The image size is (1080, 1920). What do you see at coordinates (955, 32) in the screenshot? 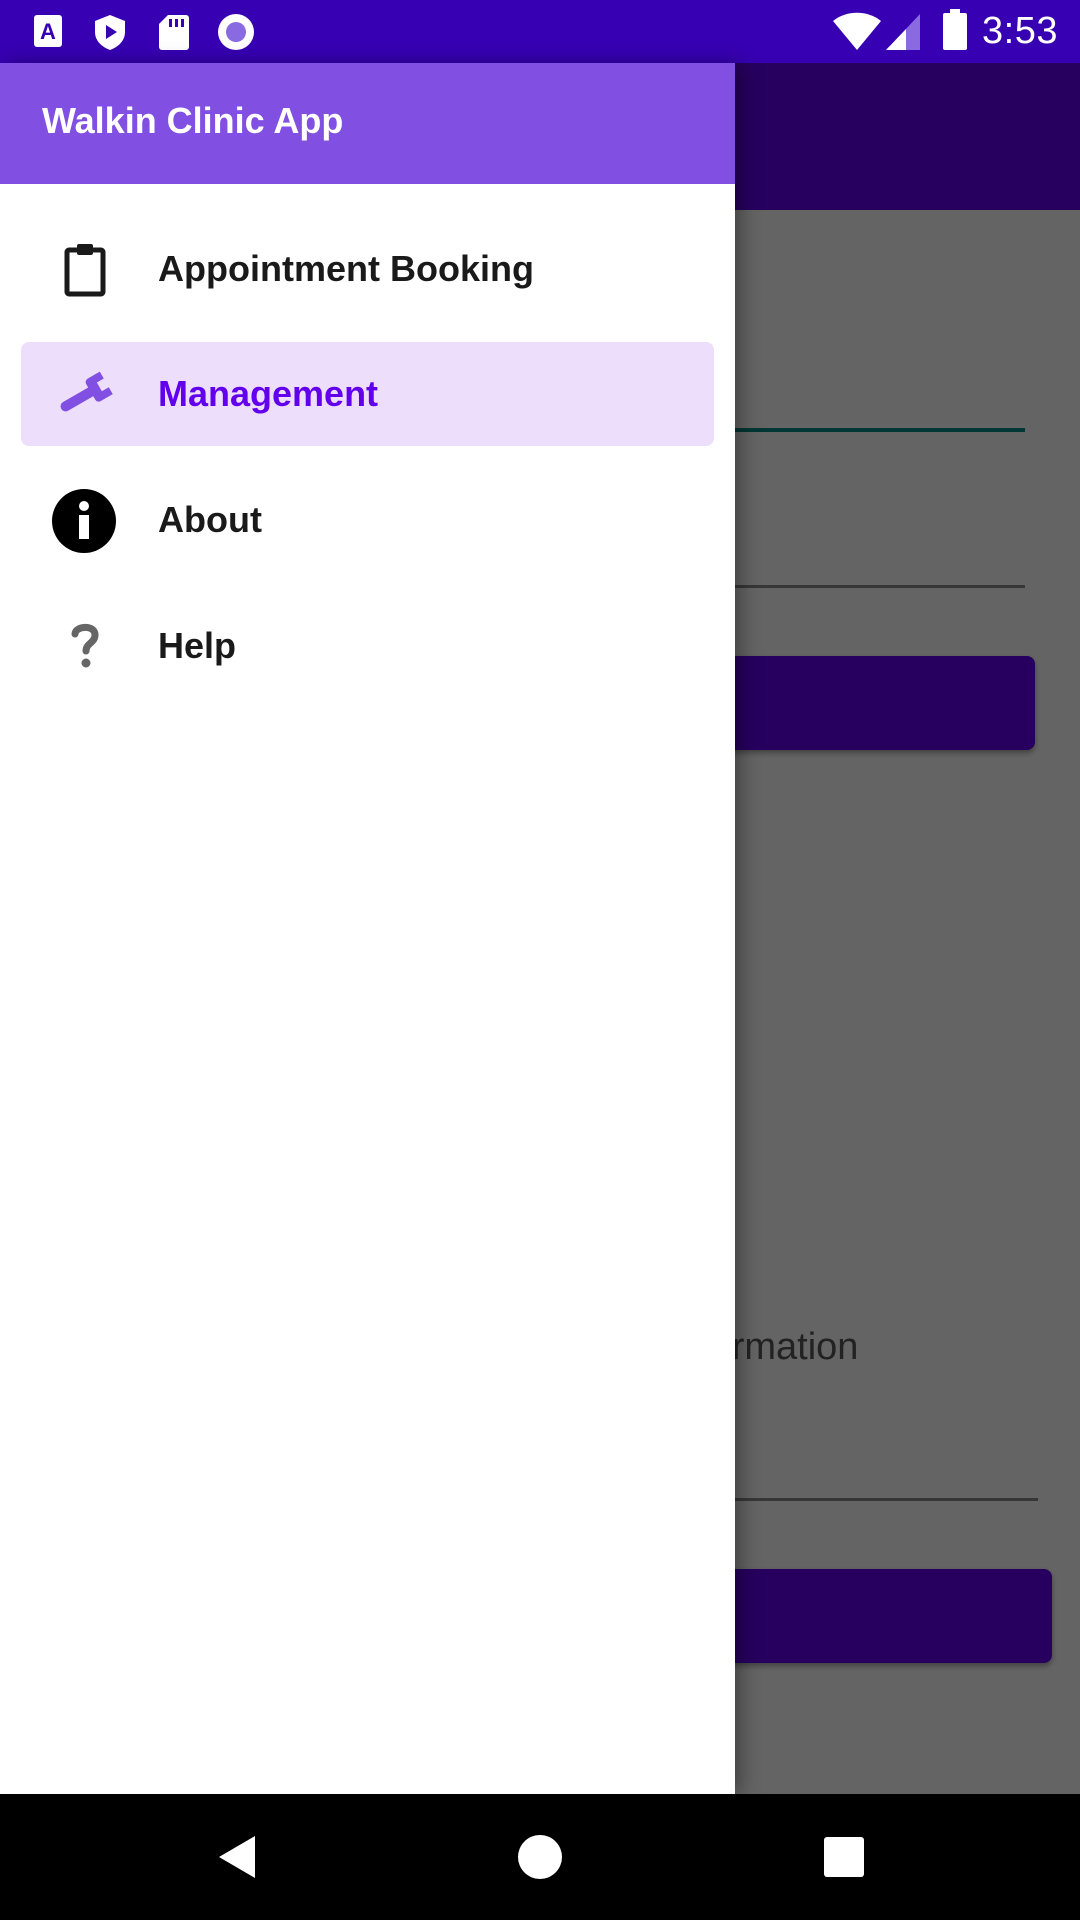
I see `battery-icon` at bounding box center [955, 32].